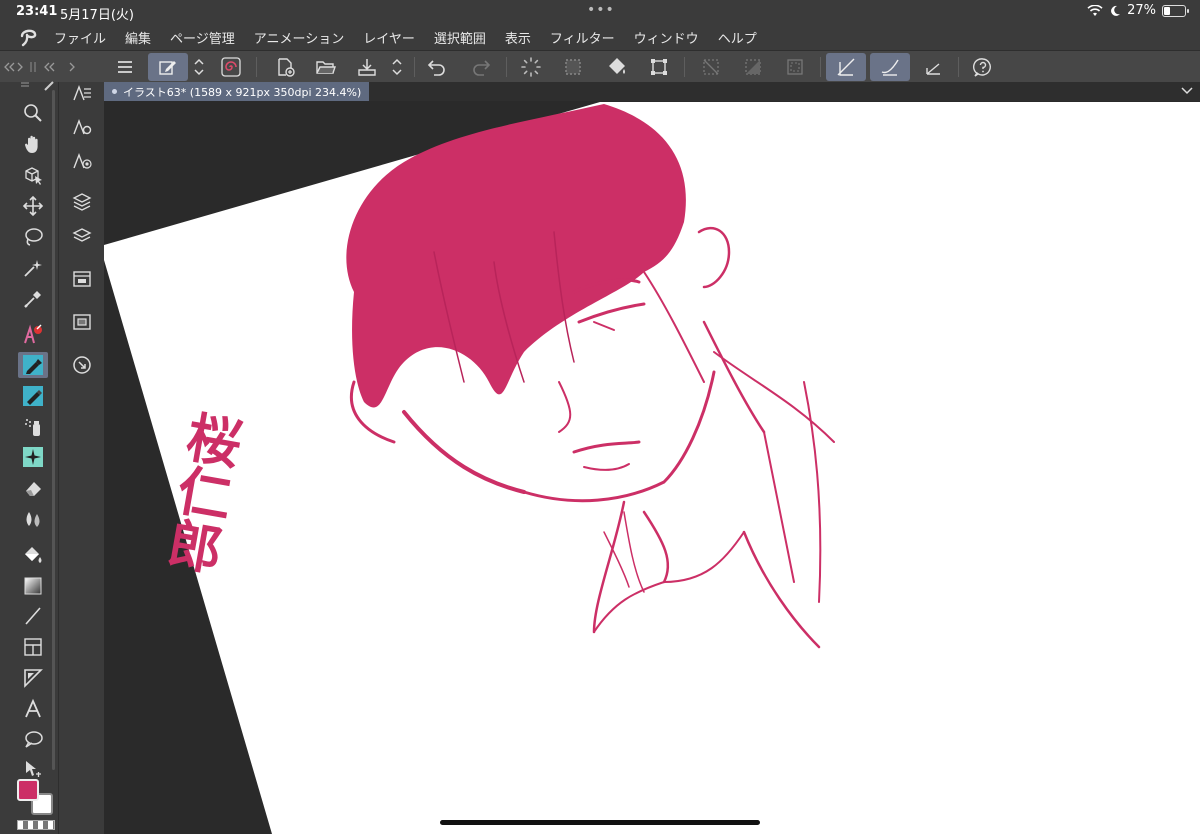 The height and width of the screenshot is (834, 1200). Describe the element at coordinates (1141, 10) in the screenshot. I see `battery-percent: 27%` at that location.